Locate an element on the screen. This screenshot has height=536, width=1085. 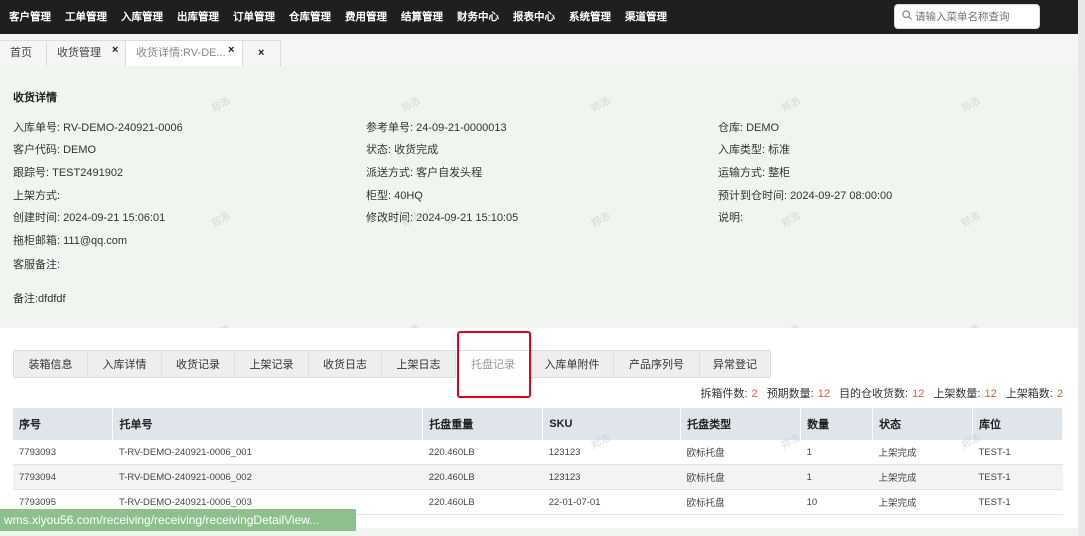
subtab-exception-registration: 异常登记 is located at coordinates (735, 364).